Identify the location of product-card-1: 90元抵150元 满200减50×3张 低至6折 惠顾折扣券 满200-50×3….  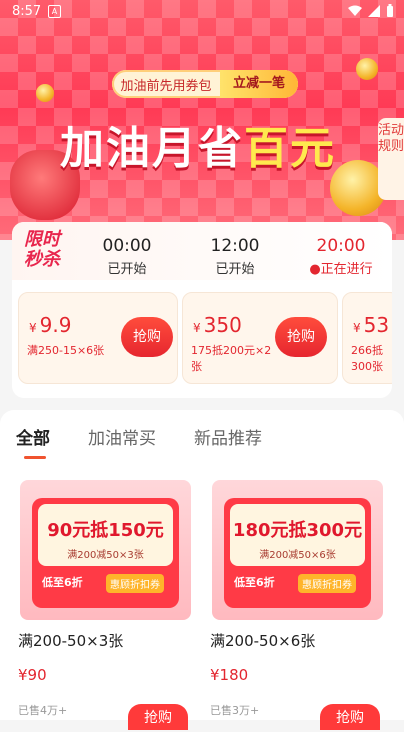
(105, 605).